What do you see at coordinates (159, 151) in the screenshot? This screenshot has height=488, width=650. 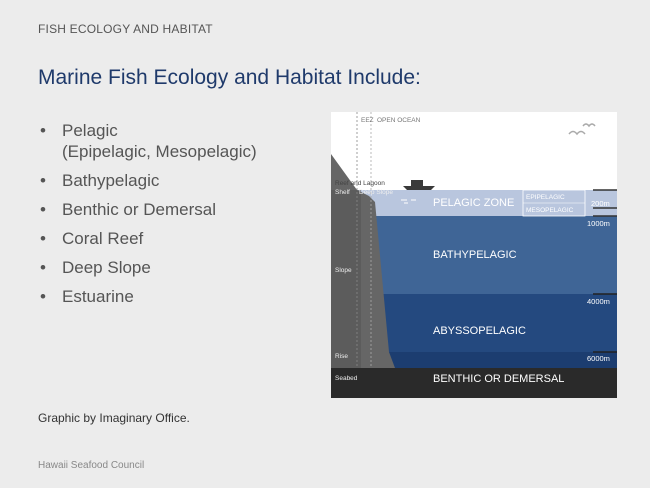 I see `list-item-sublabel: (Epipelagic, Mesopelagic)` at bounding box center [159, 151].